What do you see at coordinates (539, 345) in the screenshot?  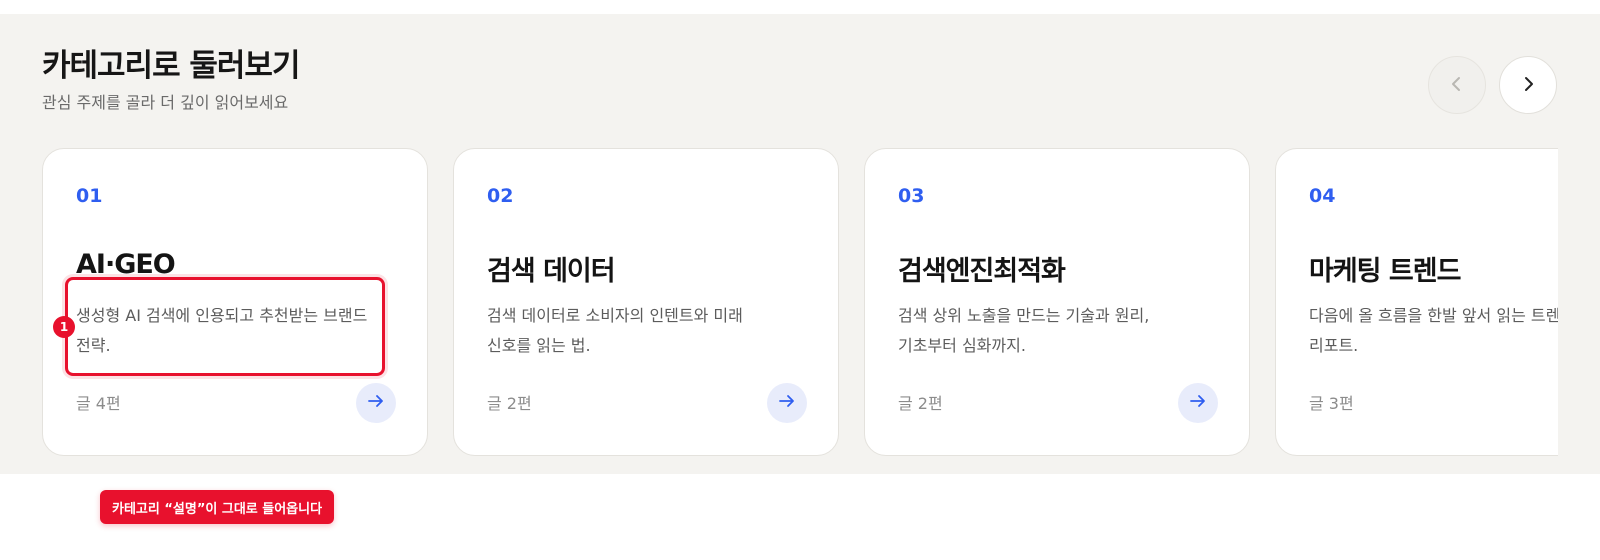 I see `card-description-line: 신호를 읽는 법.` at bounding box center [539, 345].